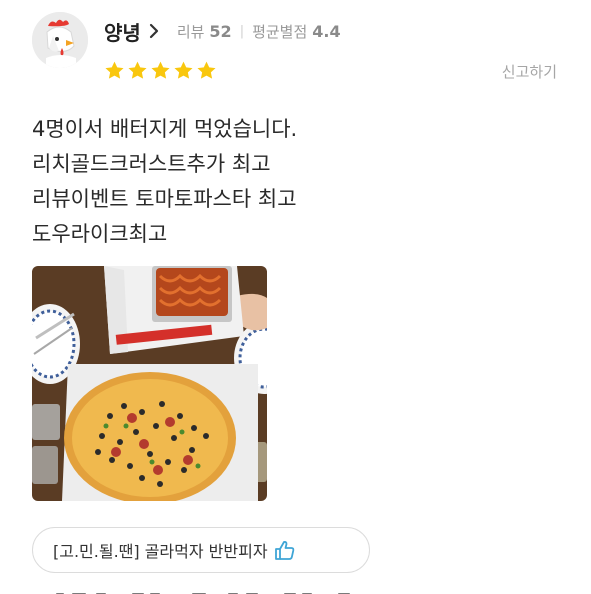 This screenshot has height=594, width=591. I want to click on review-count: 52, so click(220, 31).